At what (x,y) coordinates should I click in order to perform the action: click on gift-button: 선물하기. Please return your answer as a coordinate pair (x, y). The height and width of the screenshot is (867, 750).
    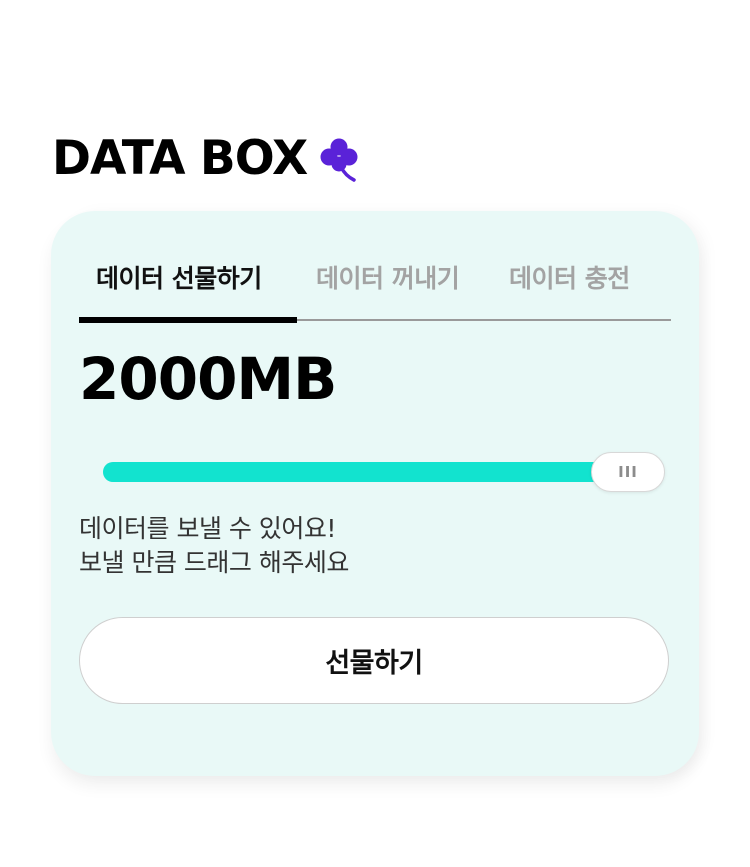
    Looking at the image, I should click on (374, 660).